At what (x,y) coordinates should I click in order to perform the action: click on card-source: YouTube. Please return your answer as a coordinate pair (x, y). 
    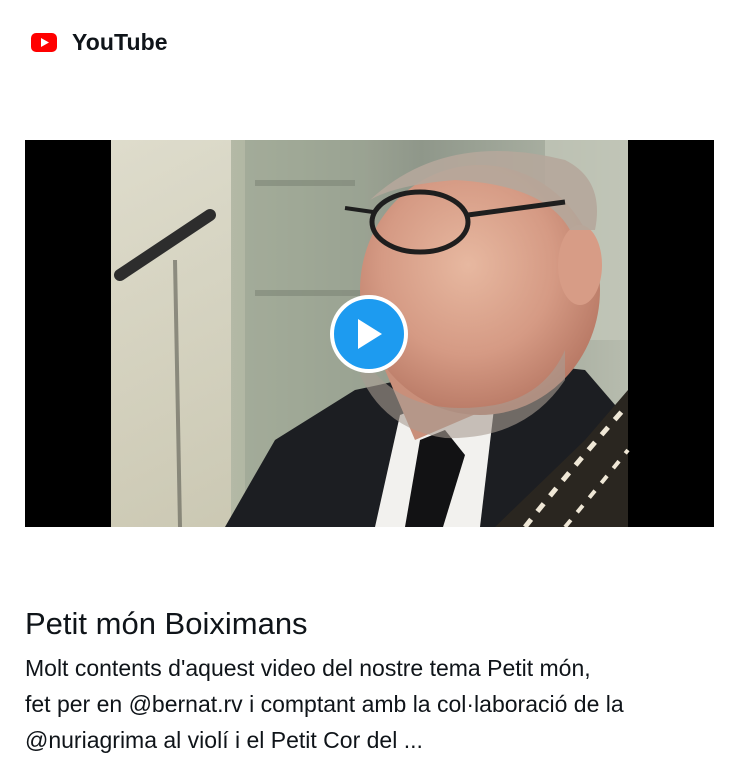
    Looking at the image, I should click on (99, 42).